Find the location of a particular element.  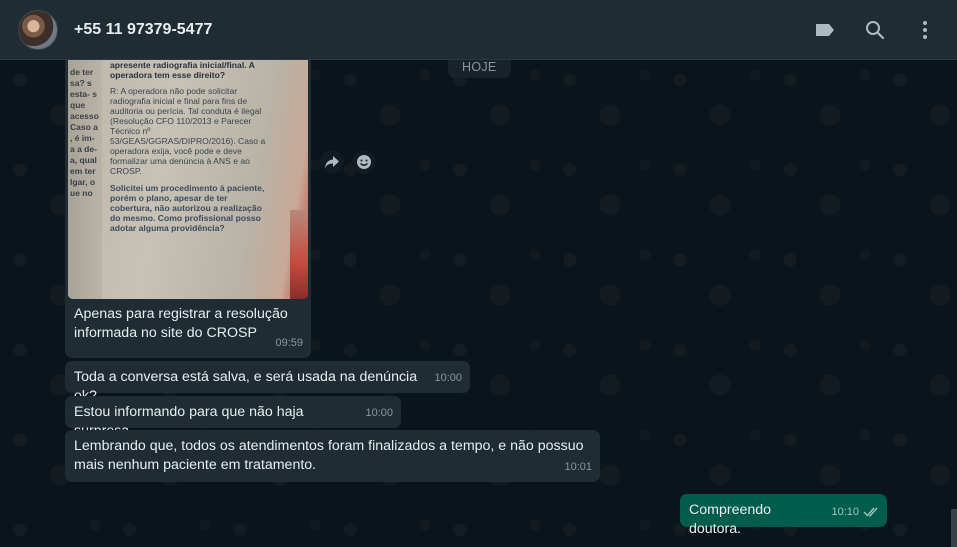

forward-icon is located at coordinates (332, 162).